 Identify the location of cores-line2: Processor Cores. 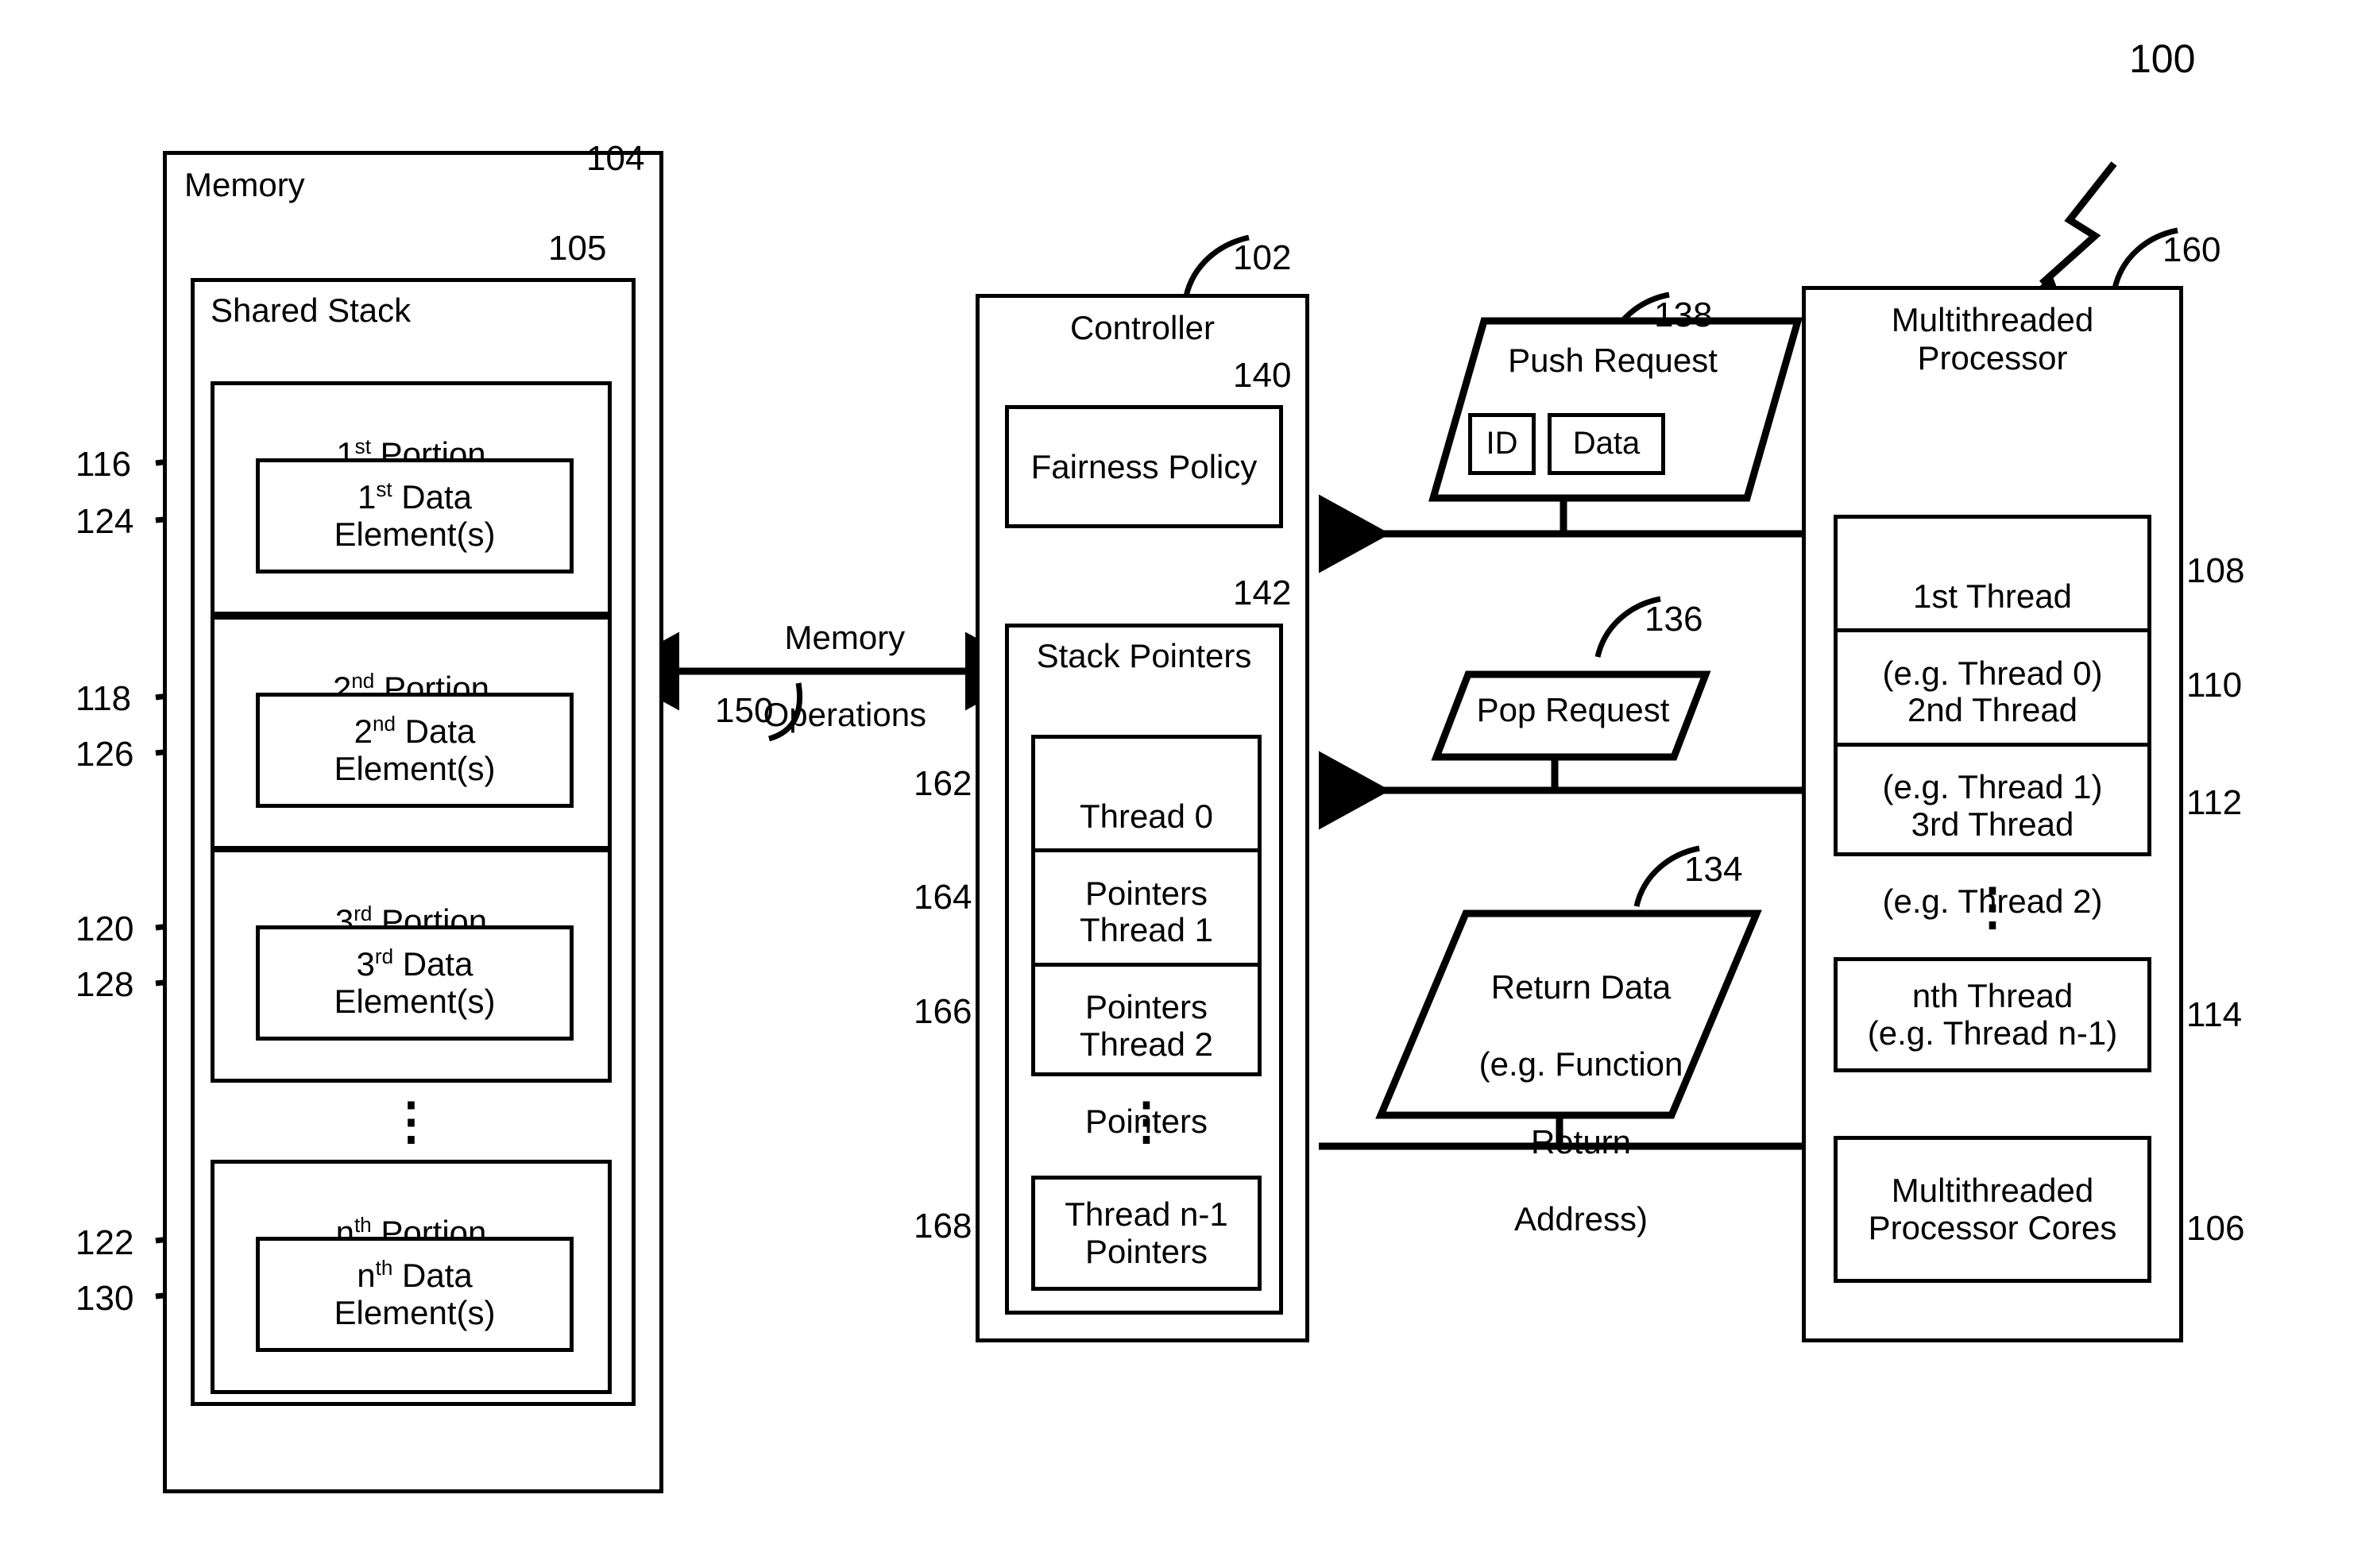
(1993, 1228).